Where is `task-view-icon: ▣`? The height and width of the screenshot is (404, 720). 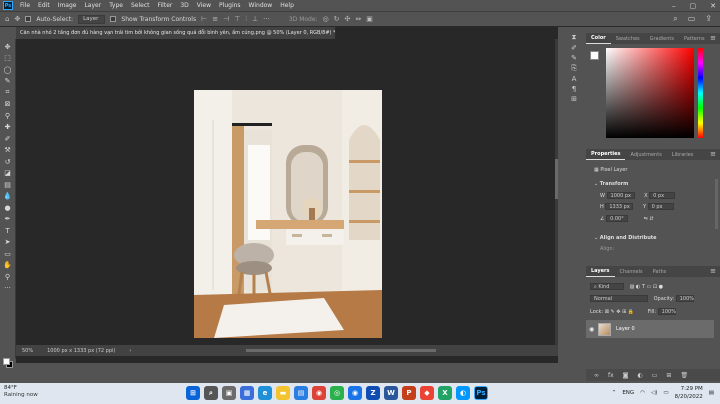
task-view-icon: ▣ is located at coordinates (229, 393).